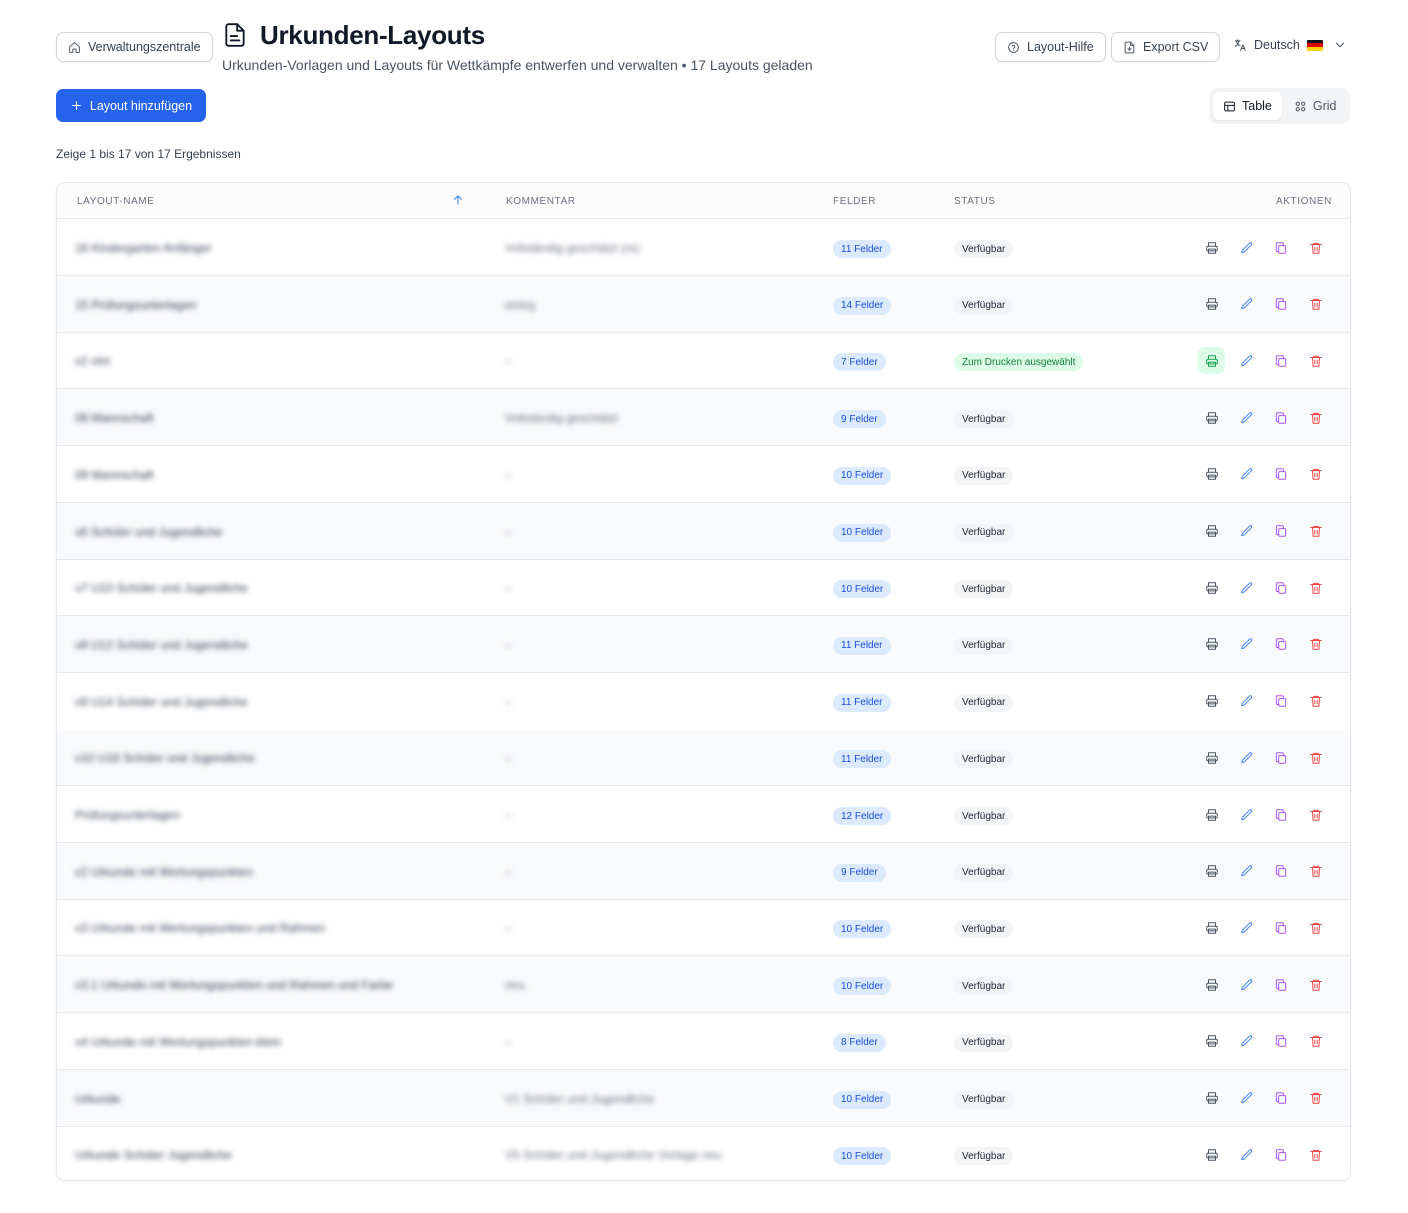  I want to click on export-csv-button: Export CSV, so click(1166, 47).